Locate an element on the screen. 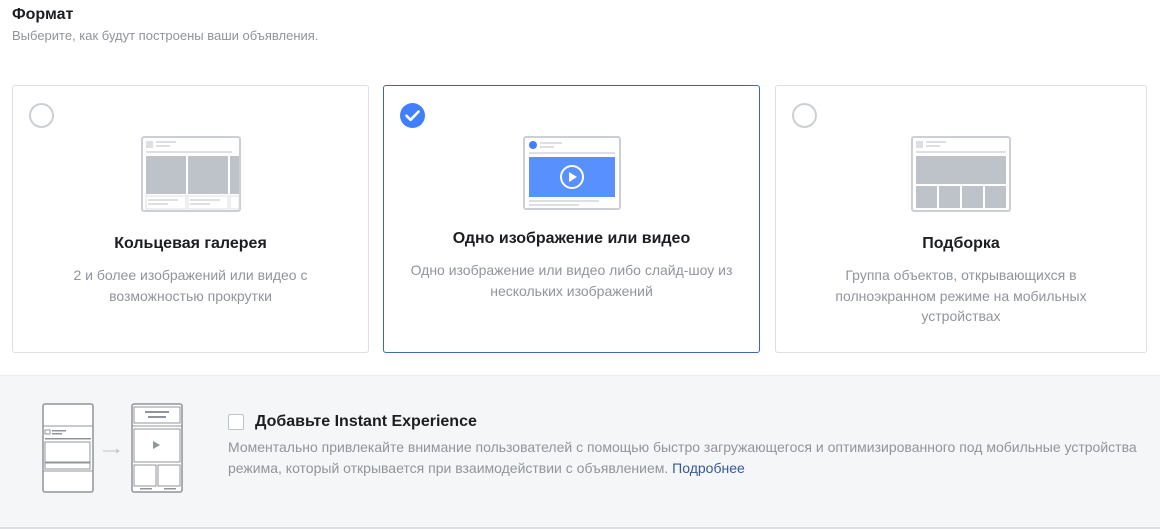 The height and width of the screenshot is (529, 1160). learn-more-link: Подробнее is located at coordinates (708, 468).